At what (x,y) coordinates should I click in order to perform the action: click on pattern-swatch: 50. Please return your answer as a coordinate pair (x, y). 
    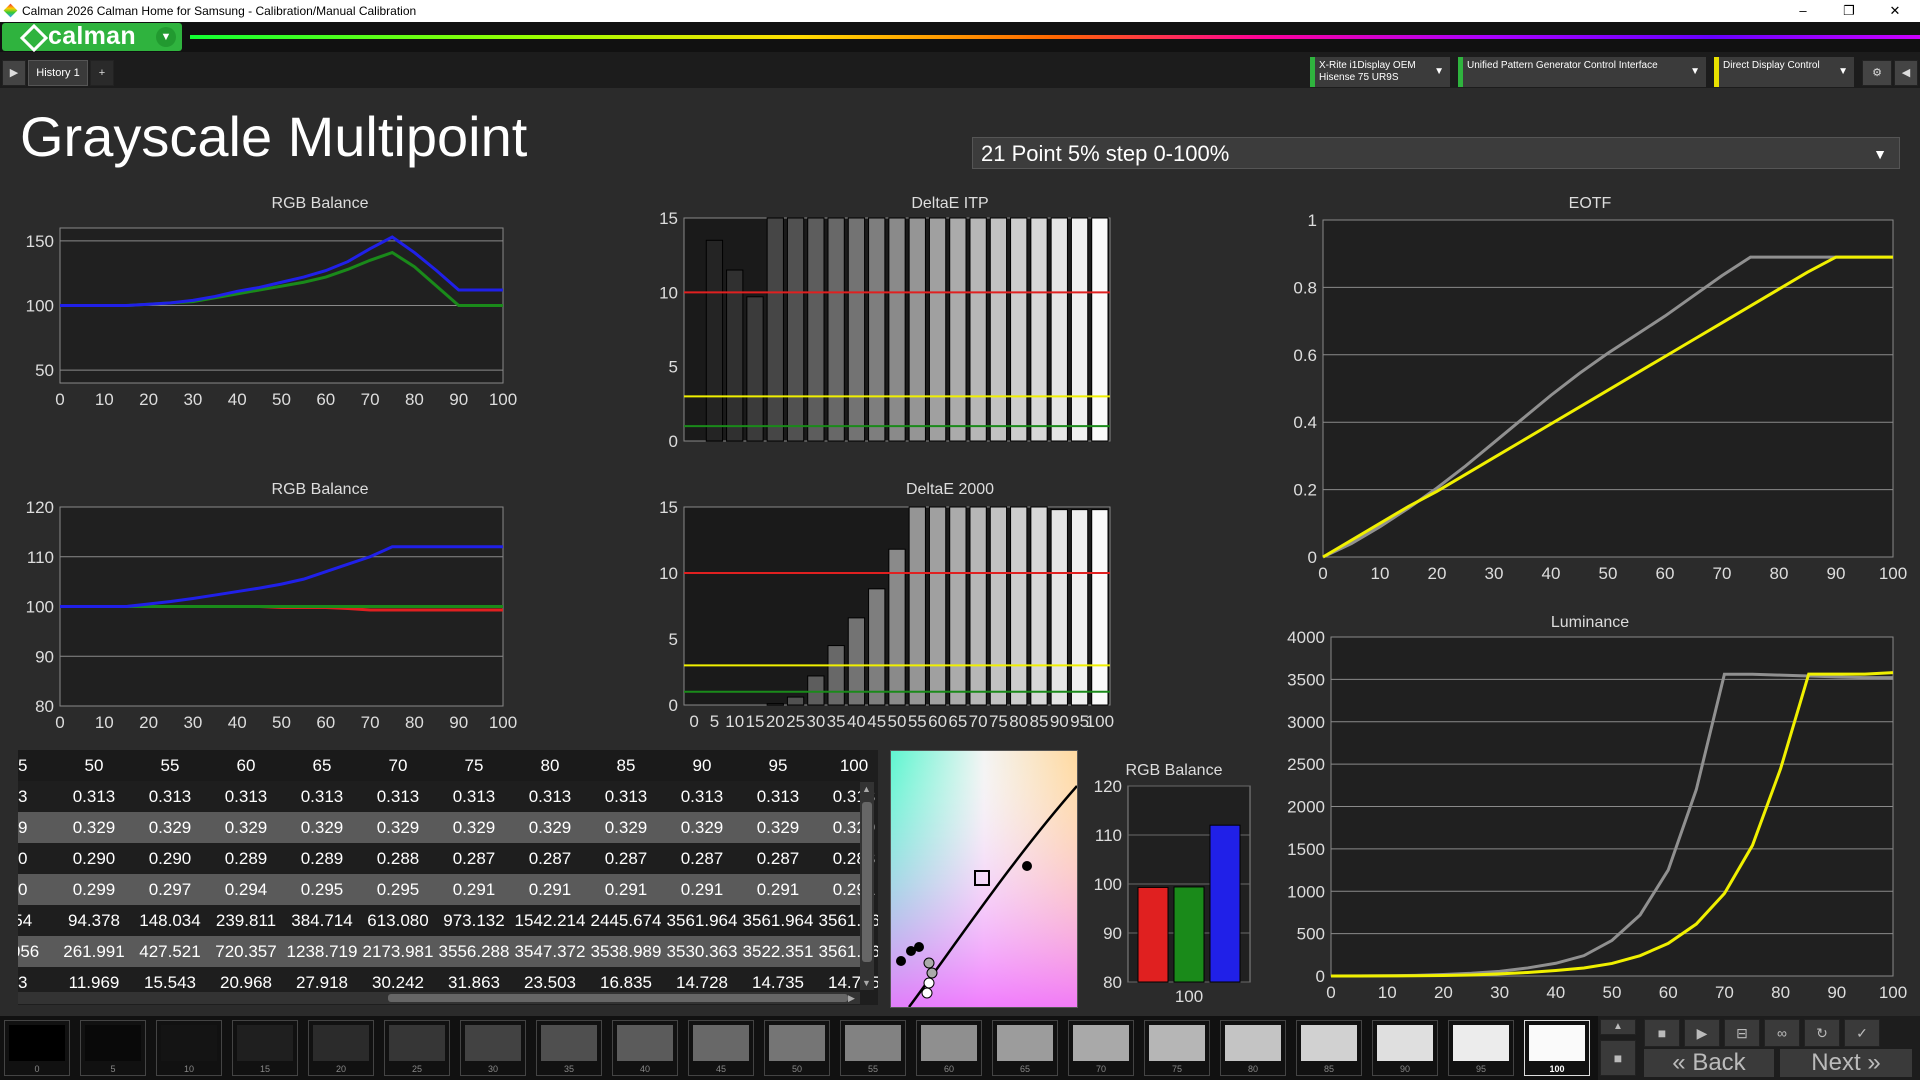
    Looking at the image, I should click on (797, 1048).